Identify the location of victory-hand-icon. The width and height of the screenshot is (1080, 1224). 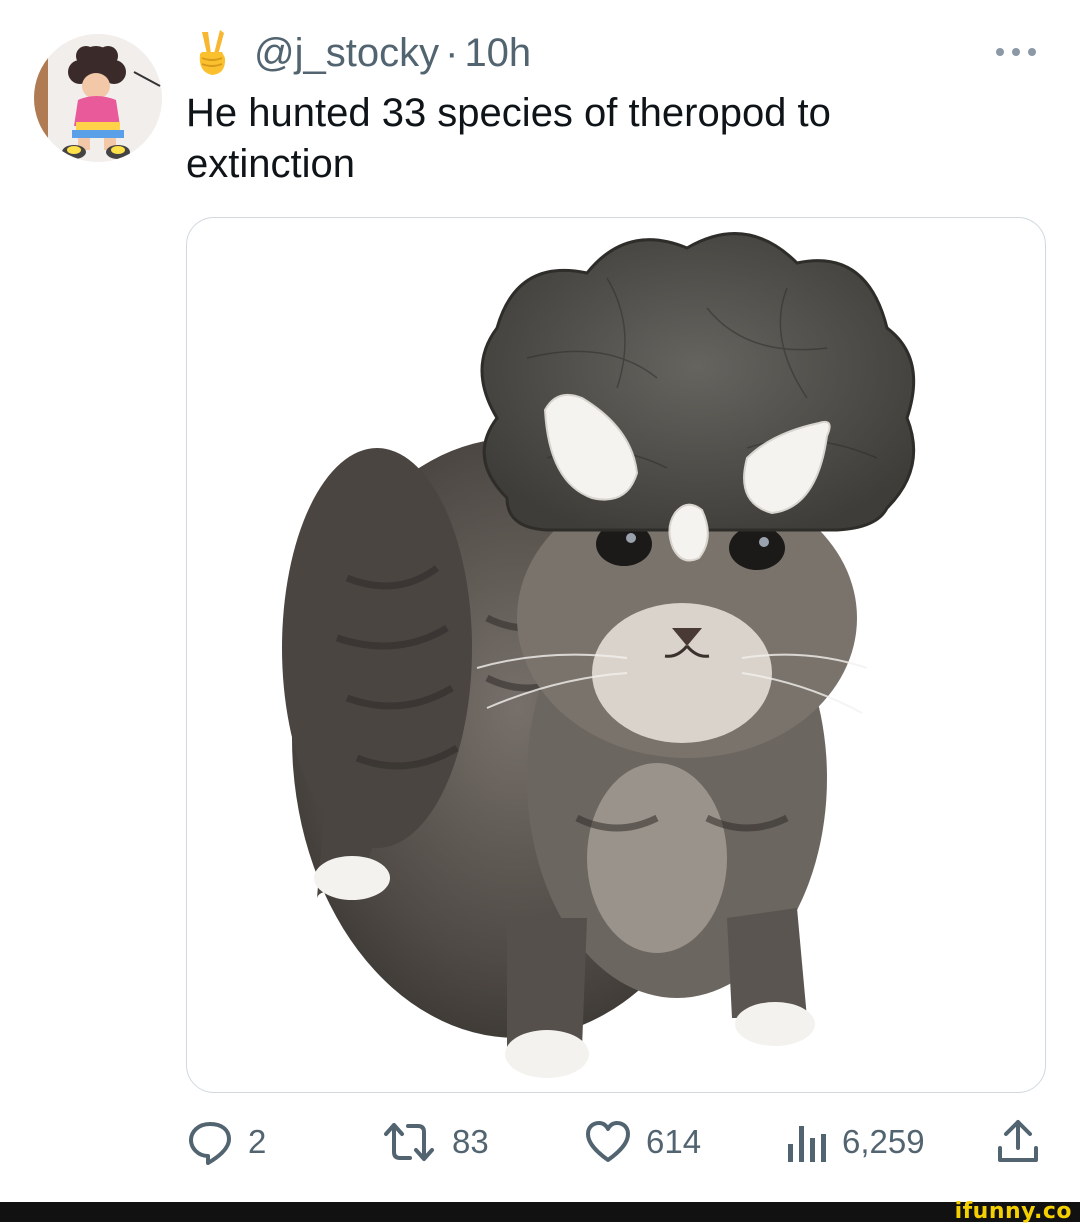
(212, 52).